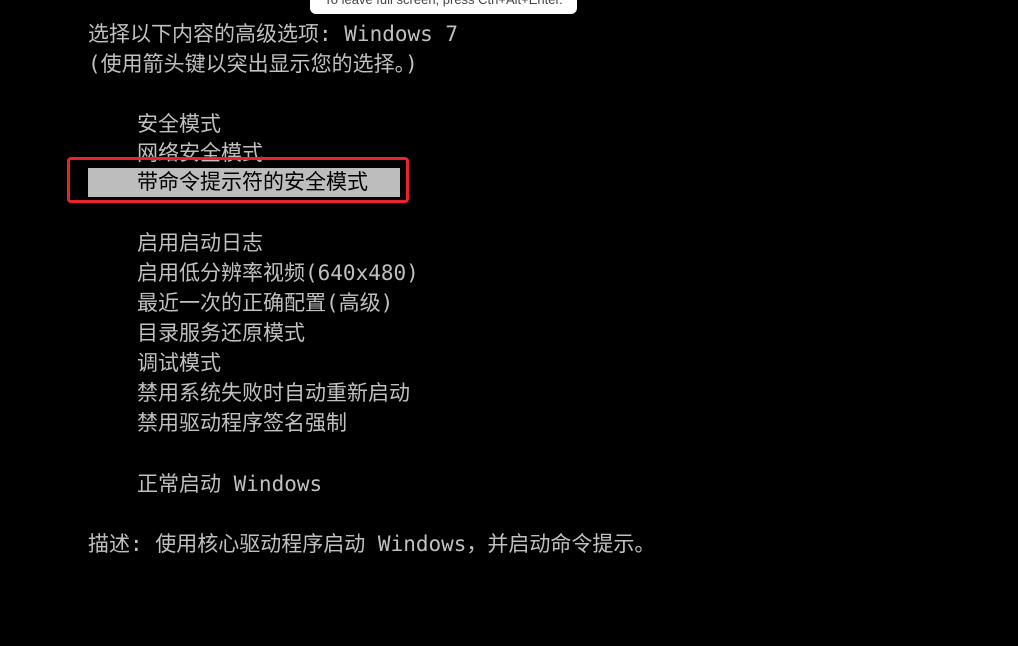 The height and width of the screenshot is (646, 1018). What do you see at coordinates (242, 423) in the screenshot?
I see `menu-item-disable-driver-signature: 禁用驱动程序签名强制` at bounding box center [242, 423].